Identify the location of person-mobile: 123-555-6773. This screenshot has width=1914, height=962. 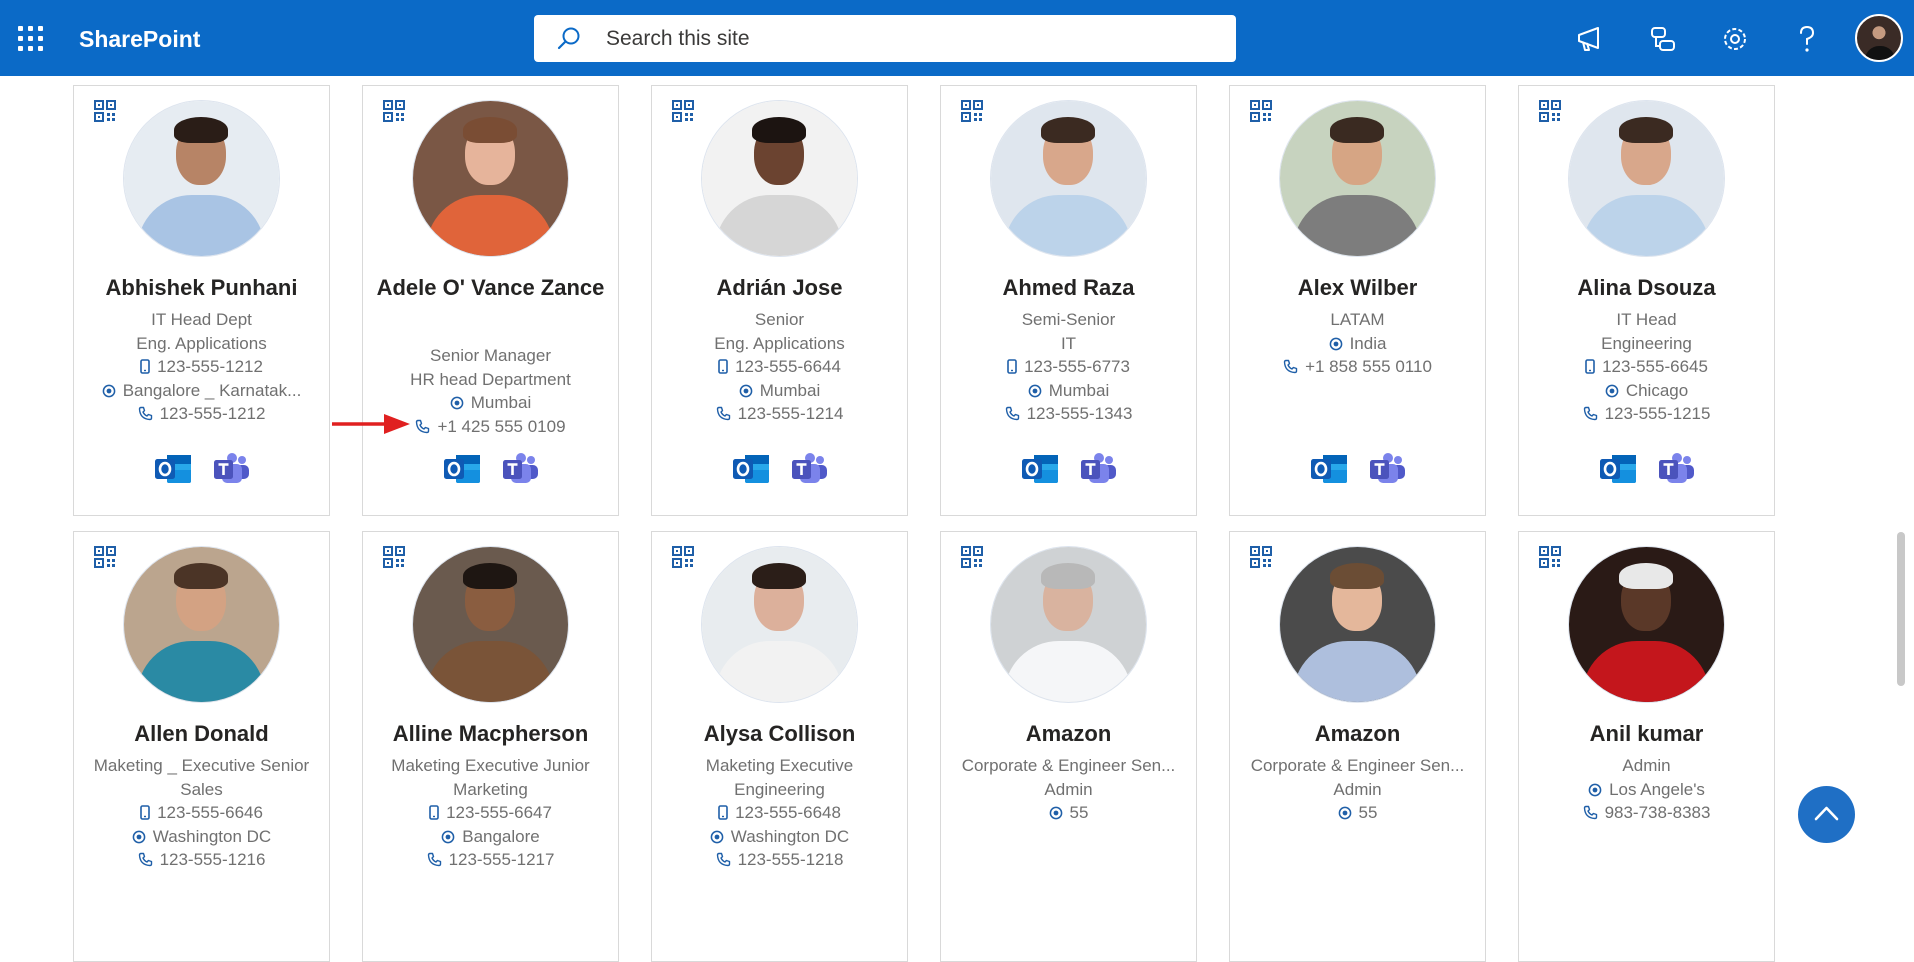
(1068, 367).